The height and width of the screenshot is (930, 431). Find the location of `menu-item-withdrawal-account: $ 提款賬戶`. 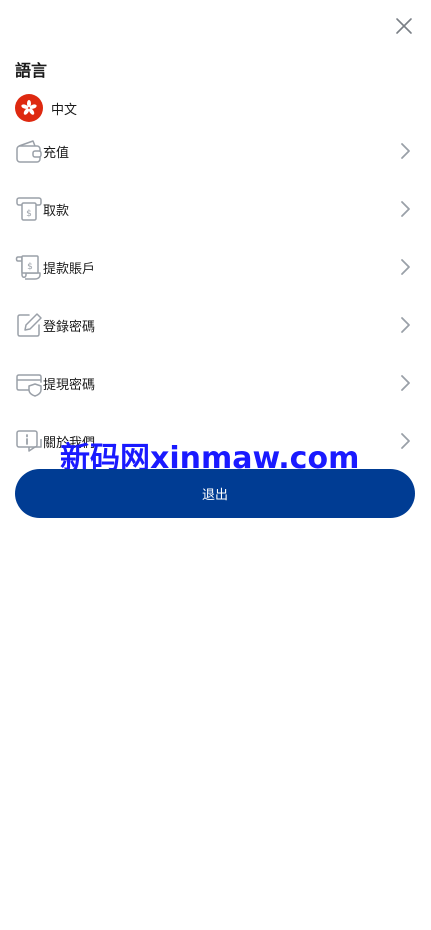

menu-item-withdrawal-account: $ 提款賬戶 is located at coordinates (215, 267).